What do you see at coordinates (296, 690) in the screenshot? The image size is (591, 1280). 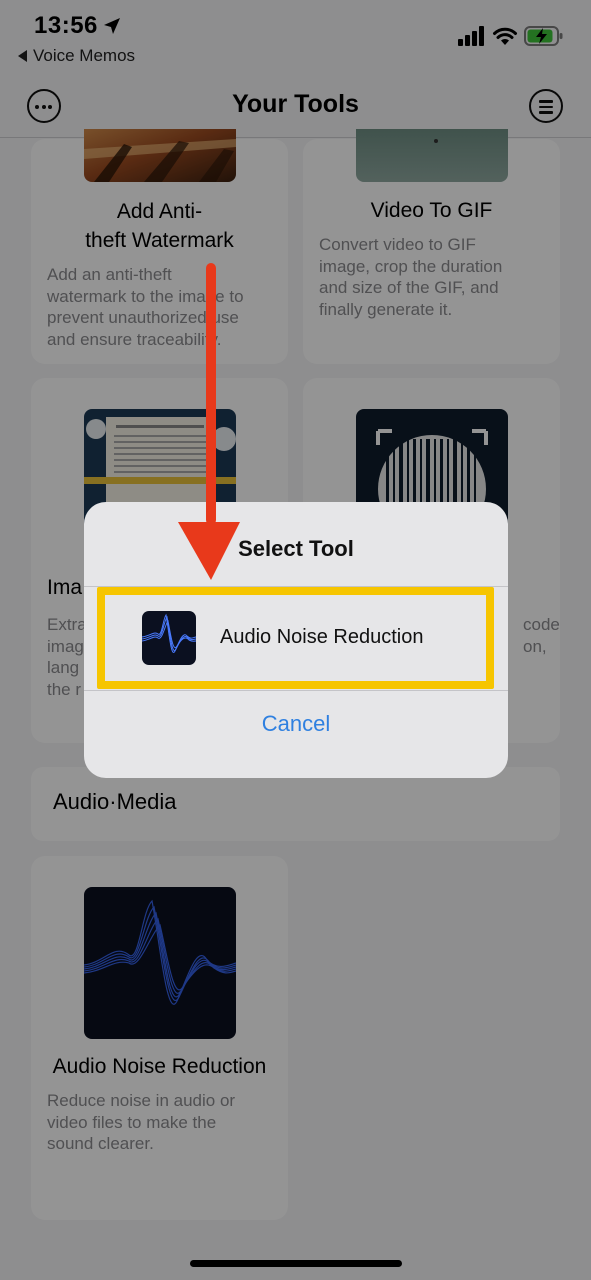 I see `dialog-divider` at bounding box center [296, 690].